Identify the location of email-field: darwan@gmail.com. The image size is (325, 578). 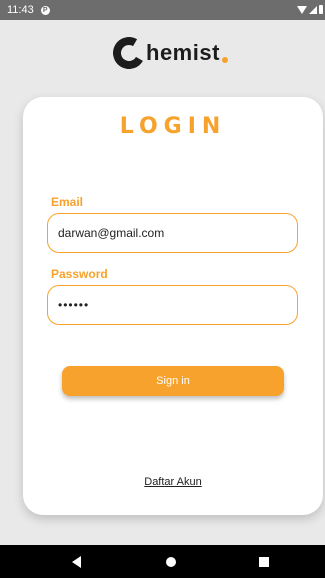
(172, 233).